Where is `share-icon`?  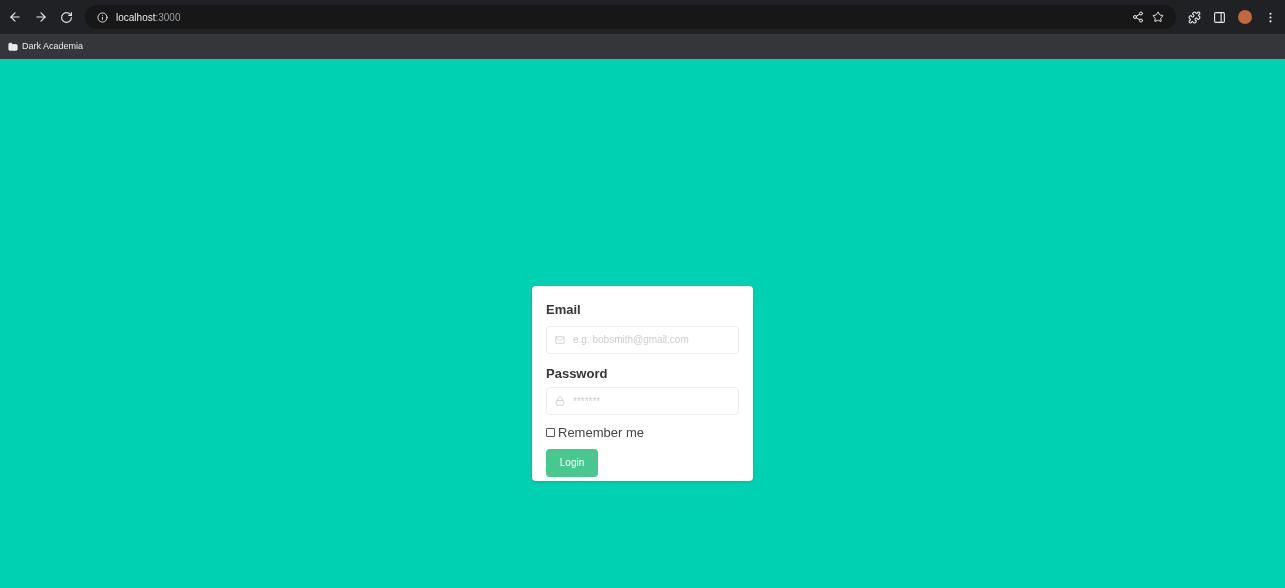 share-icon is located at coordinates (1138, 17).